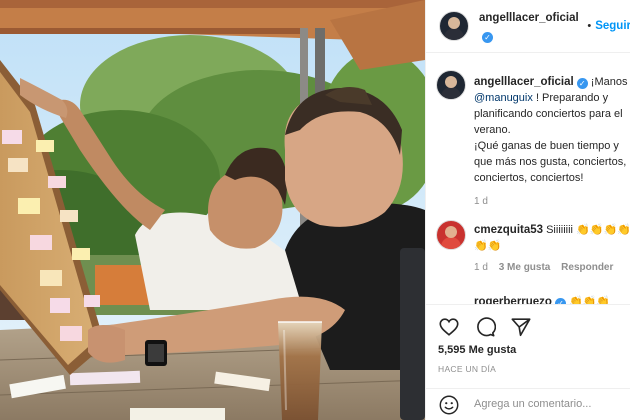 The image size is (630, 420). I want to click on caption-line-6: que más nos gusta, conciertos,, so click(550, 162).